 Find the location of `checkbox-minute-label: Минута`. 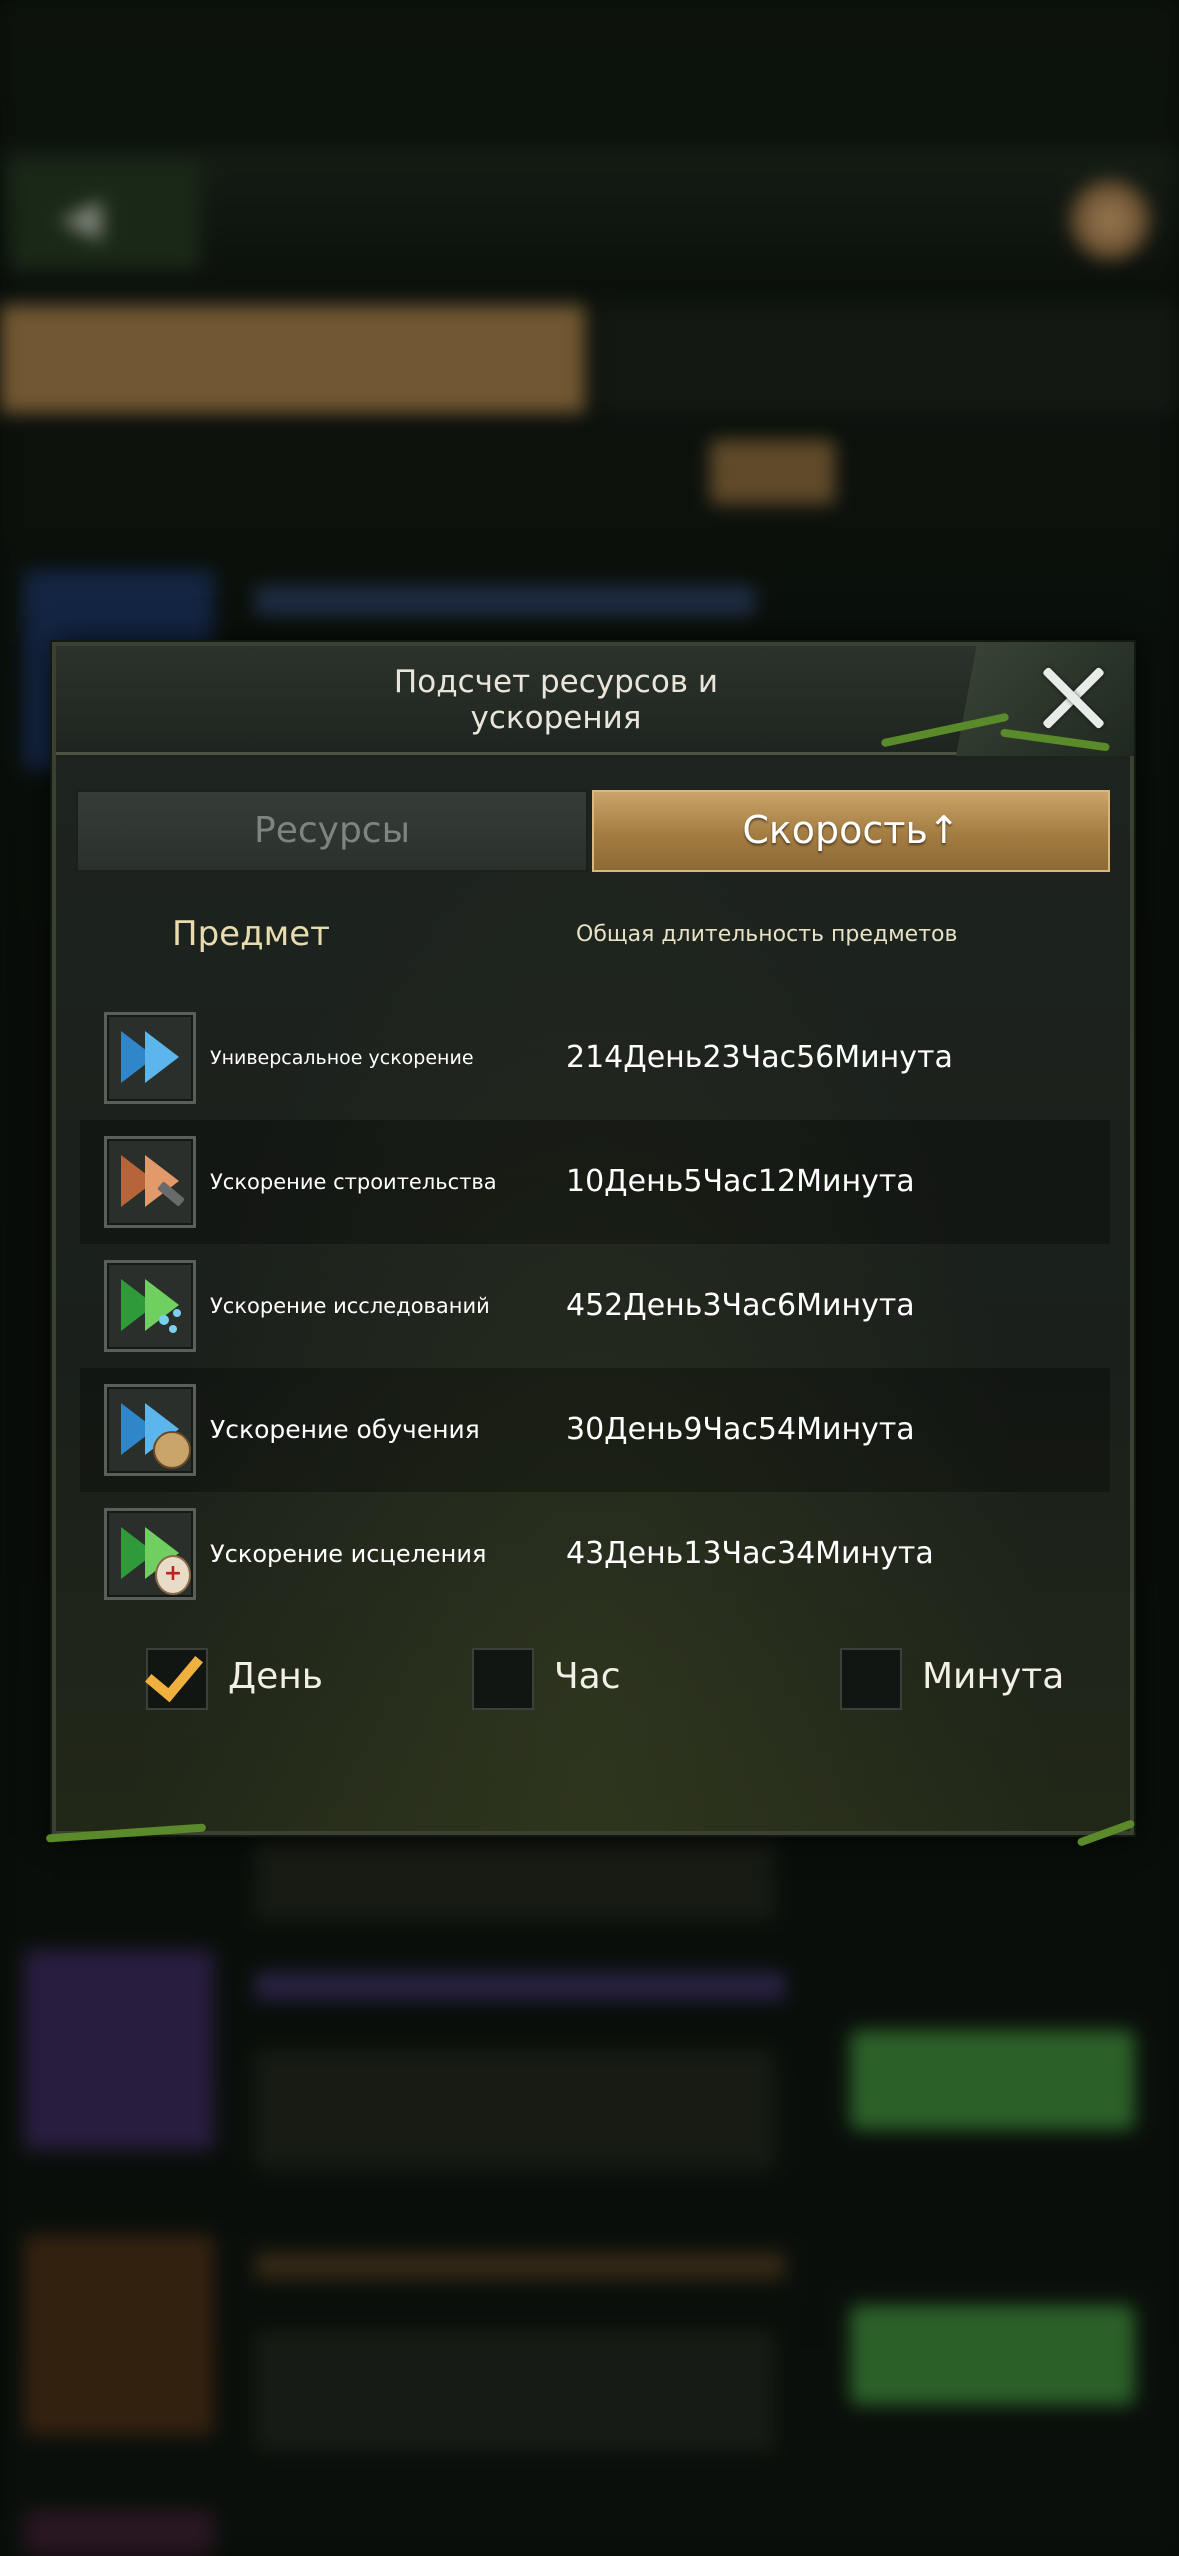

checkbox-minute-label: Минута is located at coordinates (993, 1676).